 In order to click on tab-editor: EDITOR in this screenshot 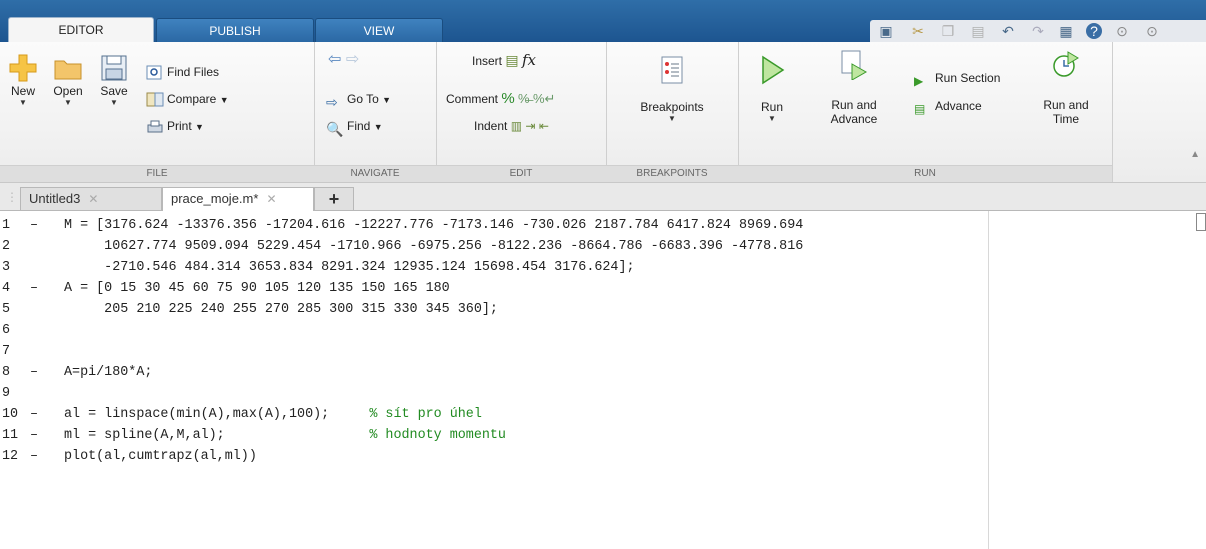, I will do `click(81, 30)`.